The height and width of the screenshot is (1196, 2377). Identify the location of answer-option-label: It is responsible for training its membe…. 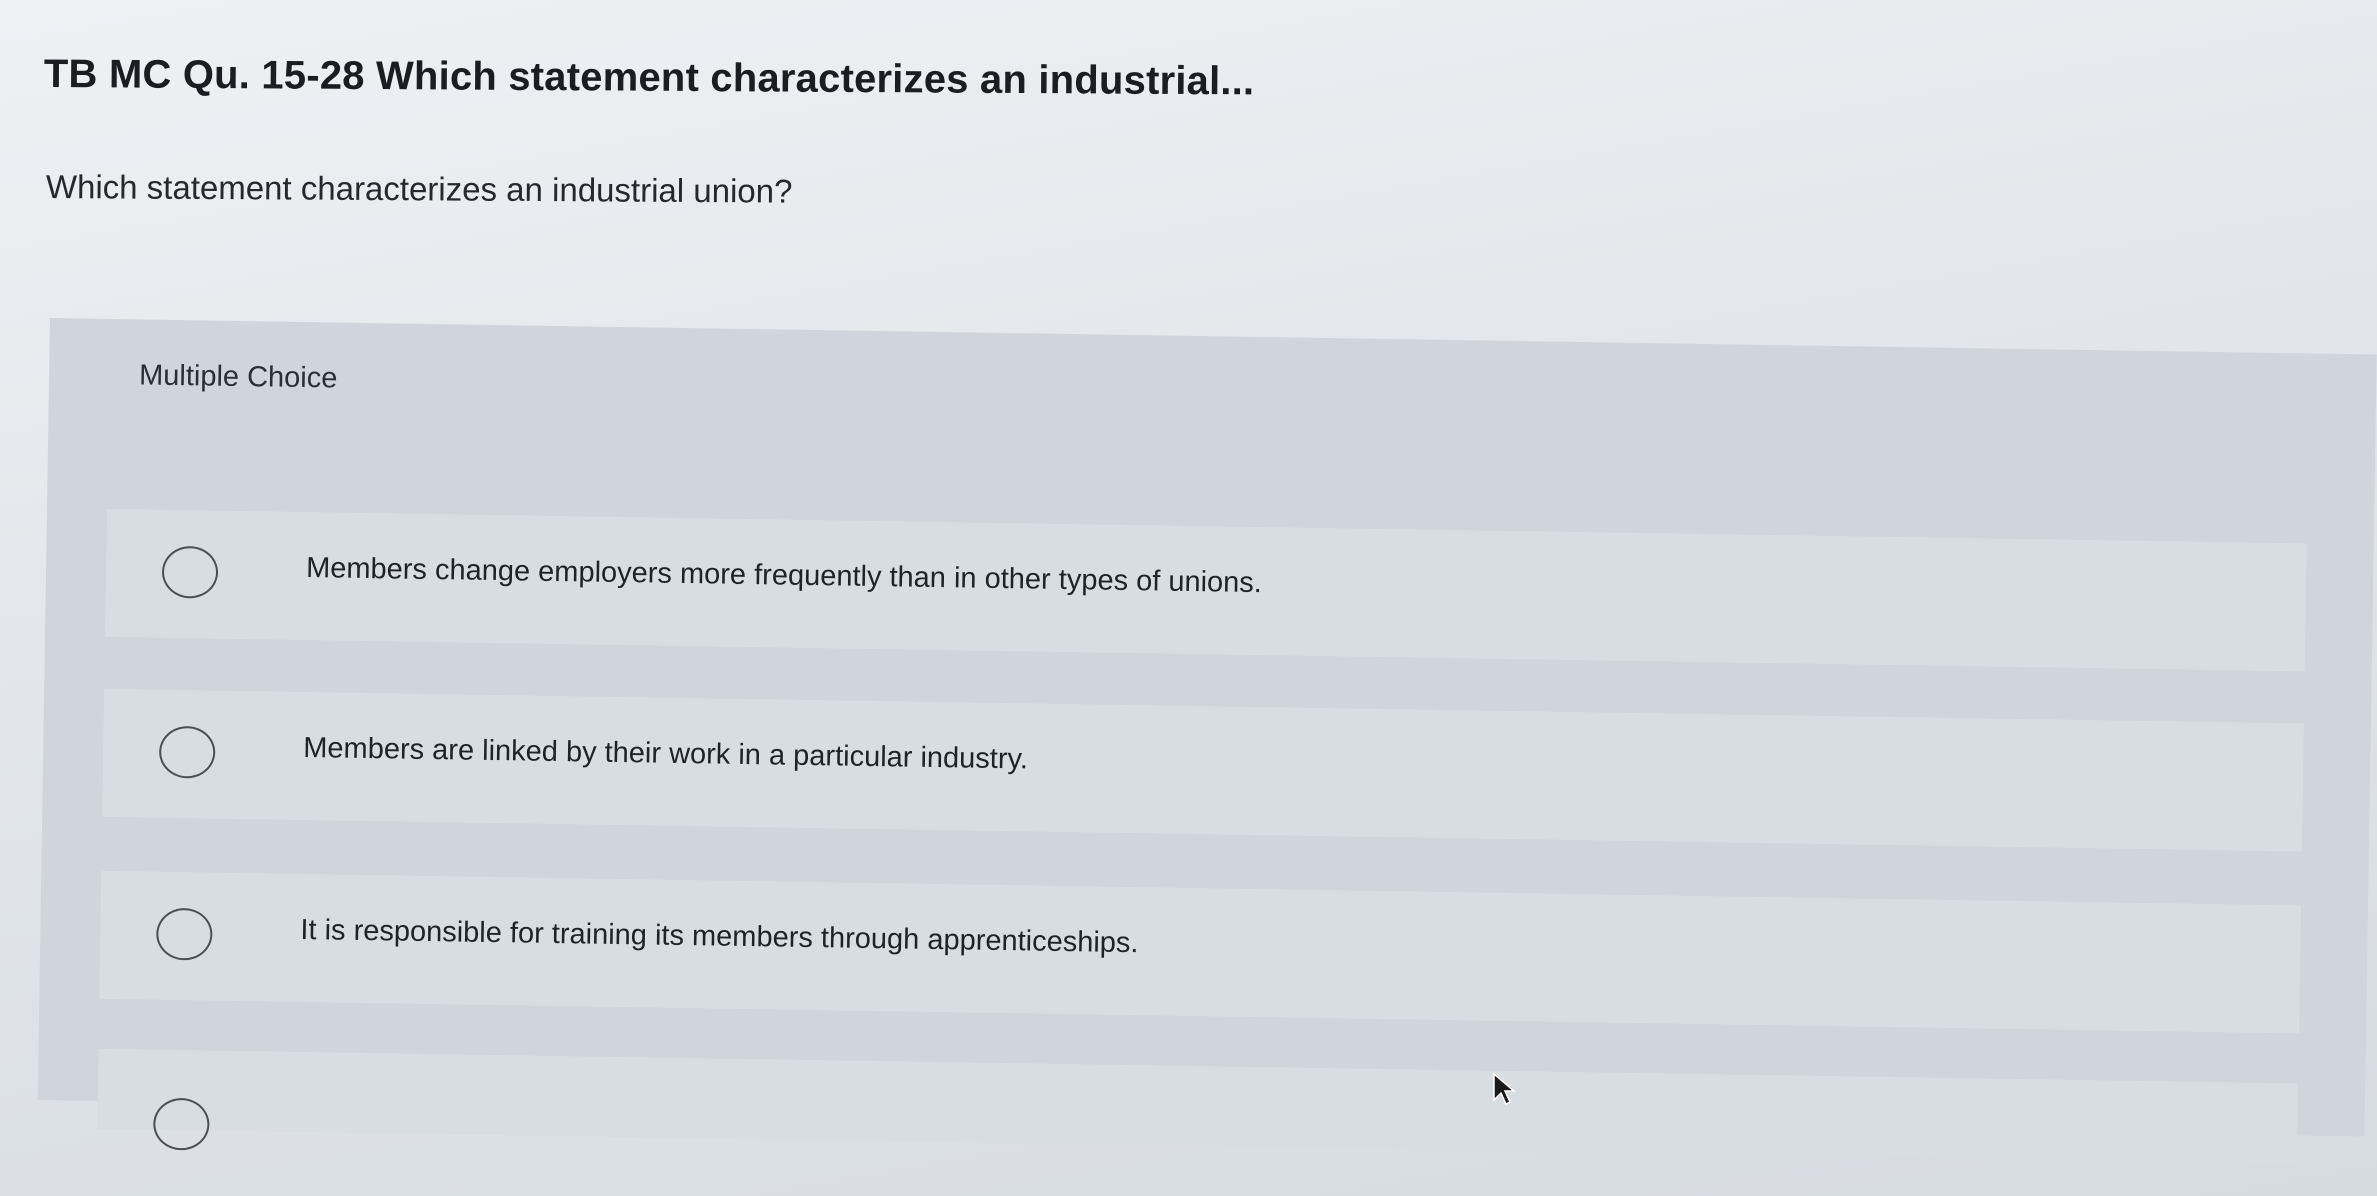
(719, 937).